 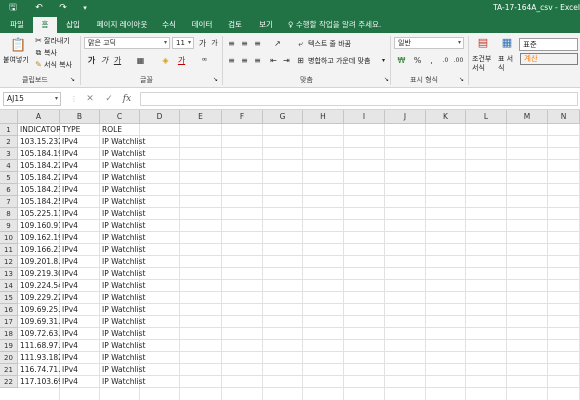 What do you see at coordinates (9, 382) in the screenshot?
I see `row-header: 22` at bounding box center [9, 382].